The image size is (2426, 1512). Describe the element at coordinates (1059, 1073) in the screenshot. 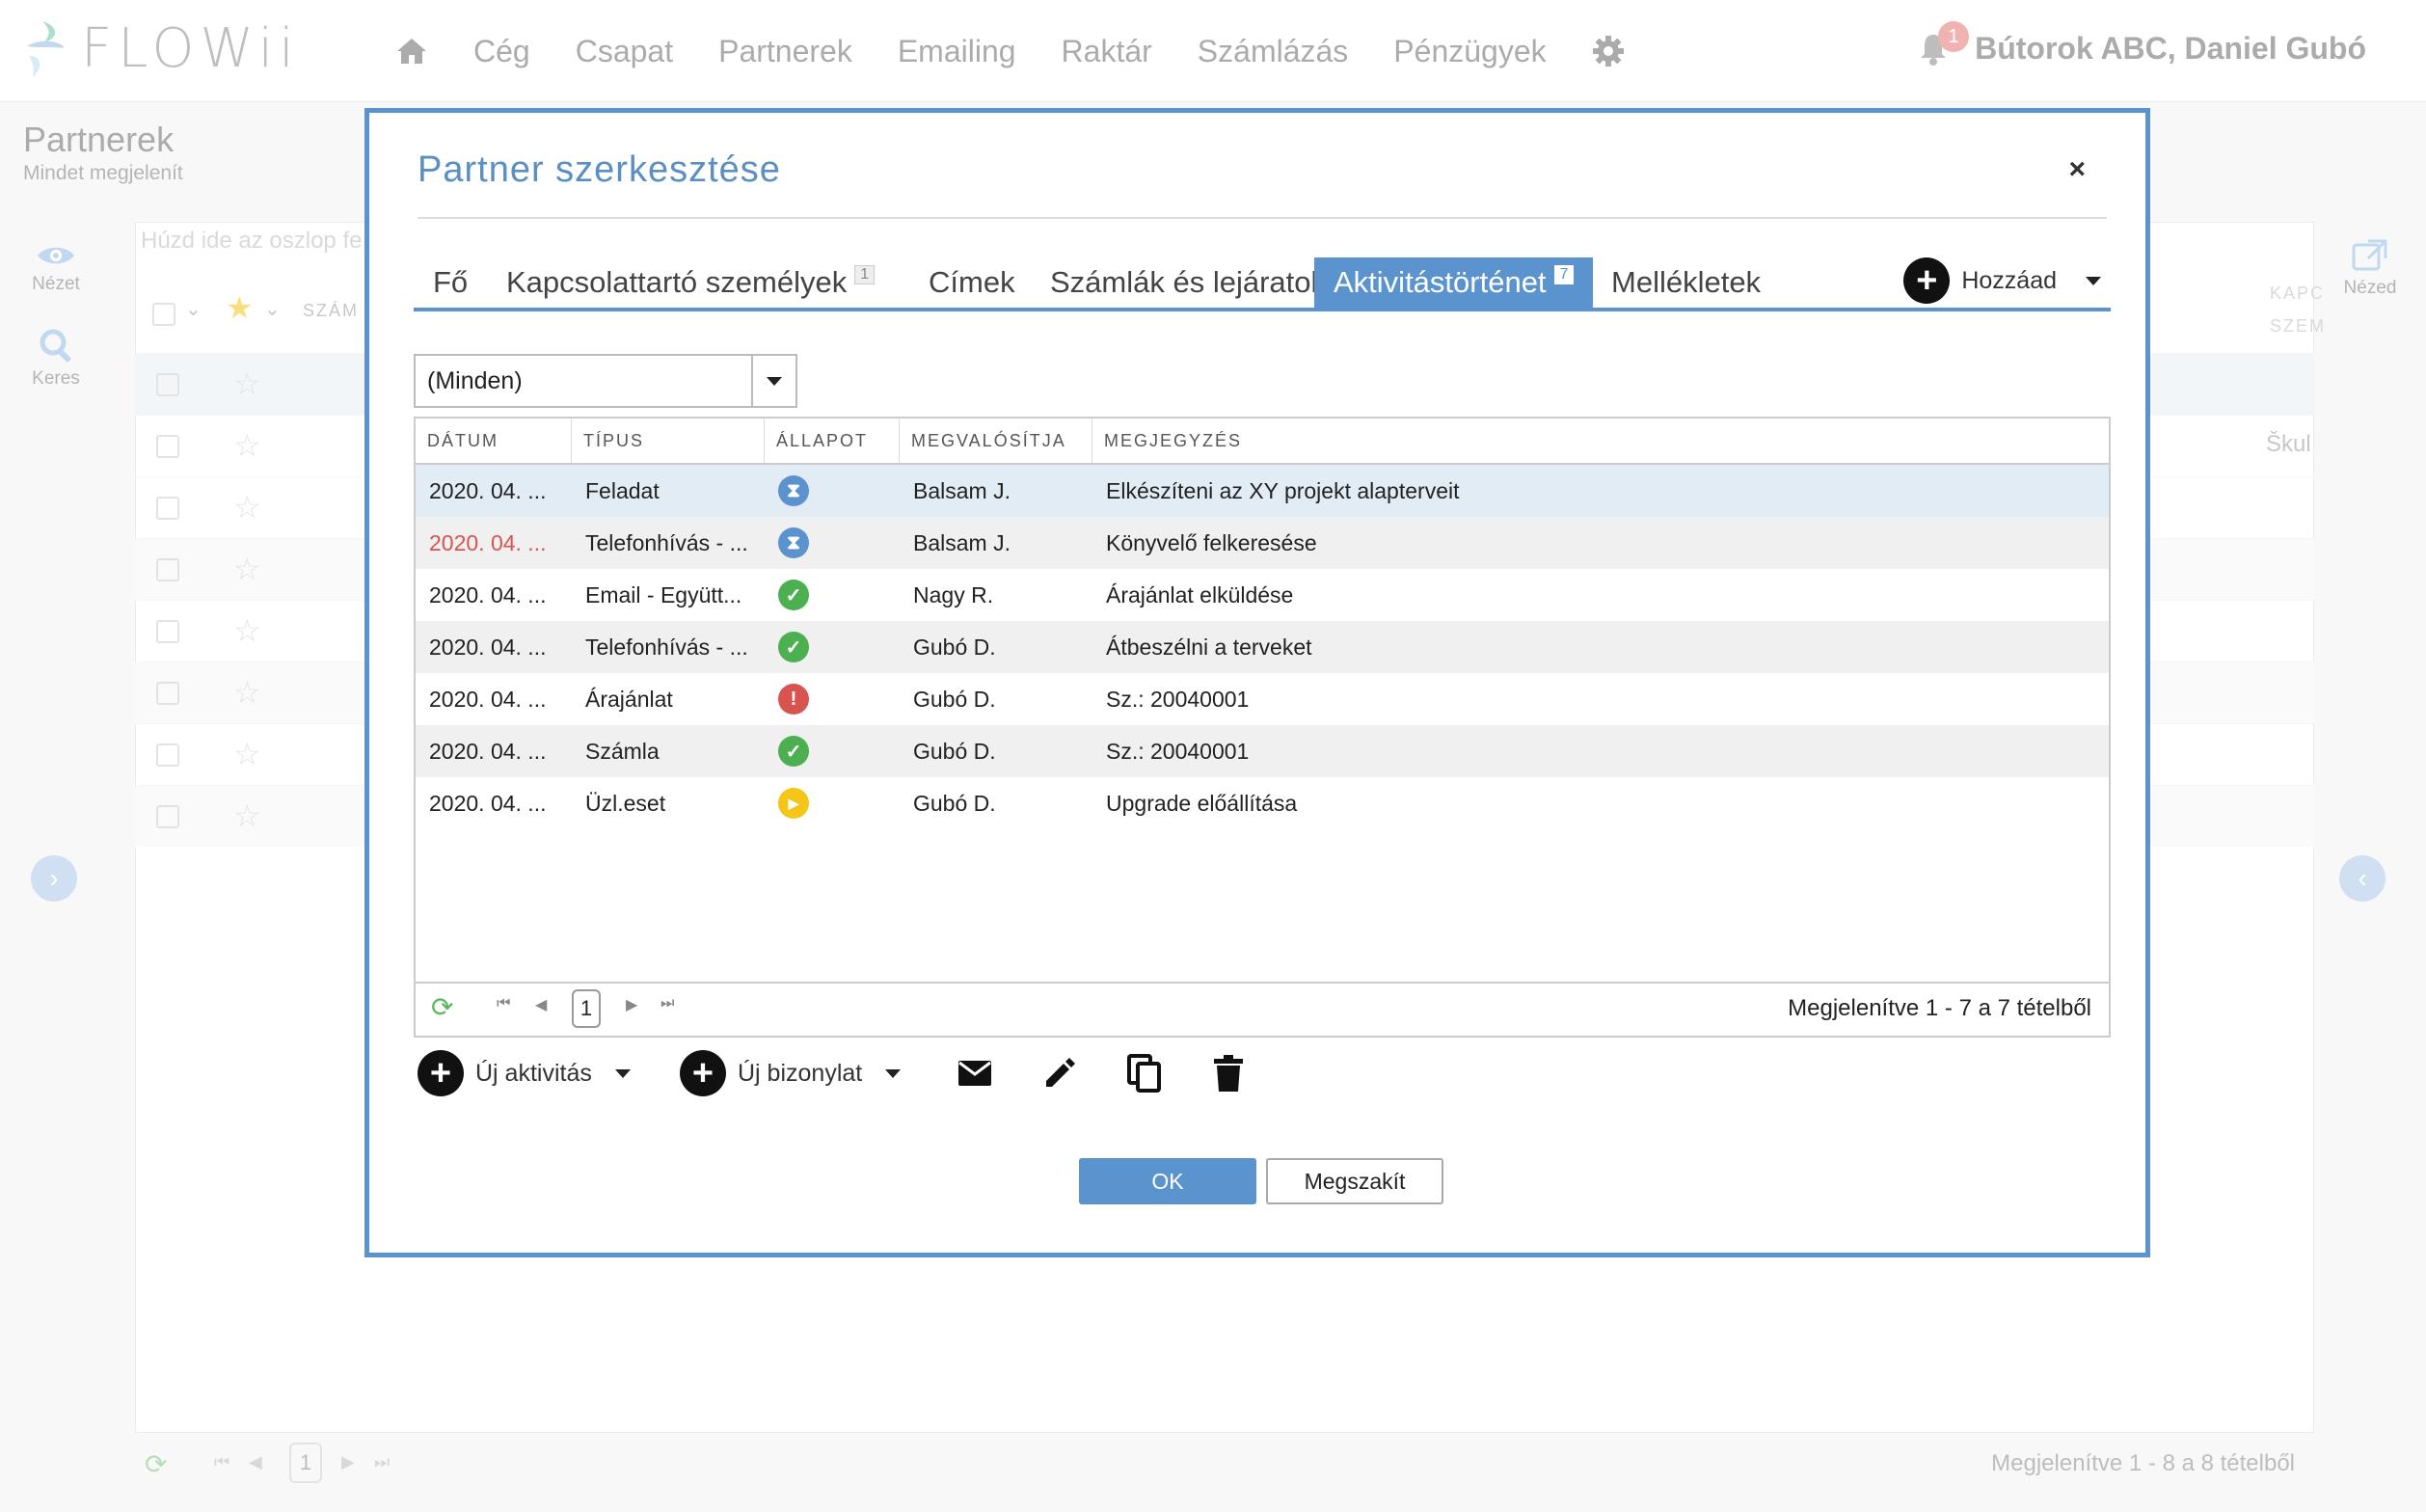

I see `edit-icon` at that location.